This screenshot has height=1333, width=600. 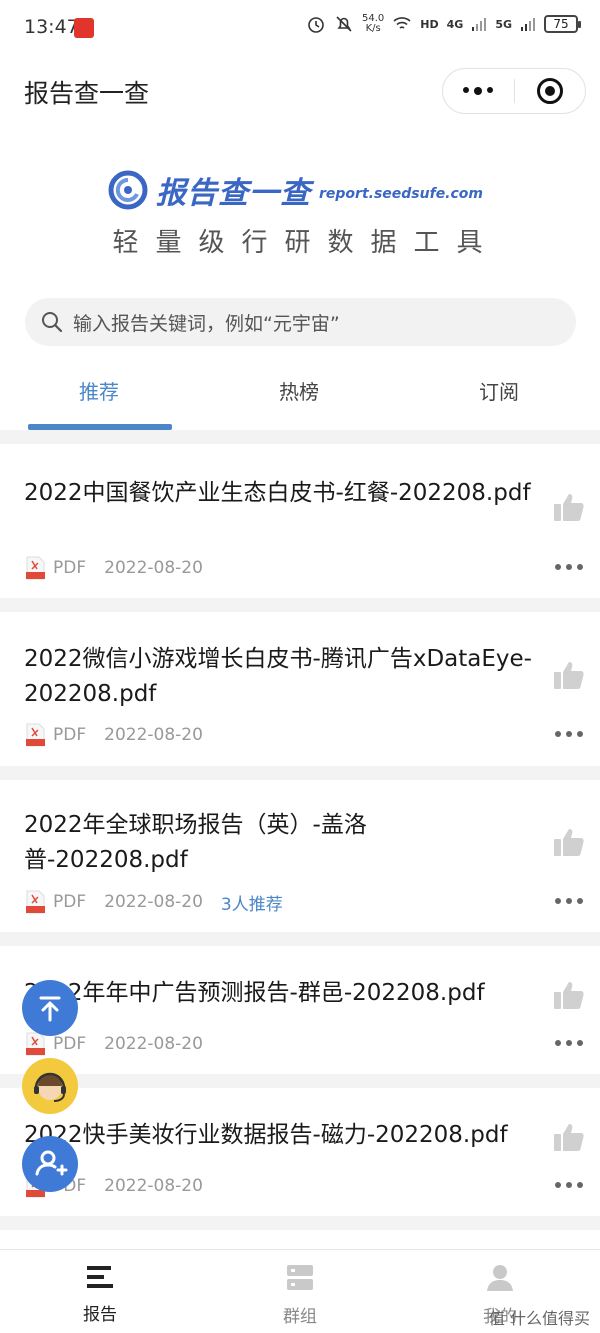 What do you see at coordinates (429, 24) in the screenshot?
I see `hd-label: HD` at bounding box center [429, 24].